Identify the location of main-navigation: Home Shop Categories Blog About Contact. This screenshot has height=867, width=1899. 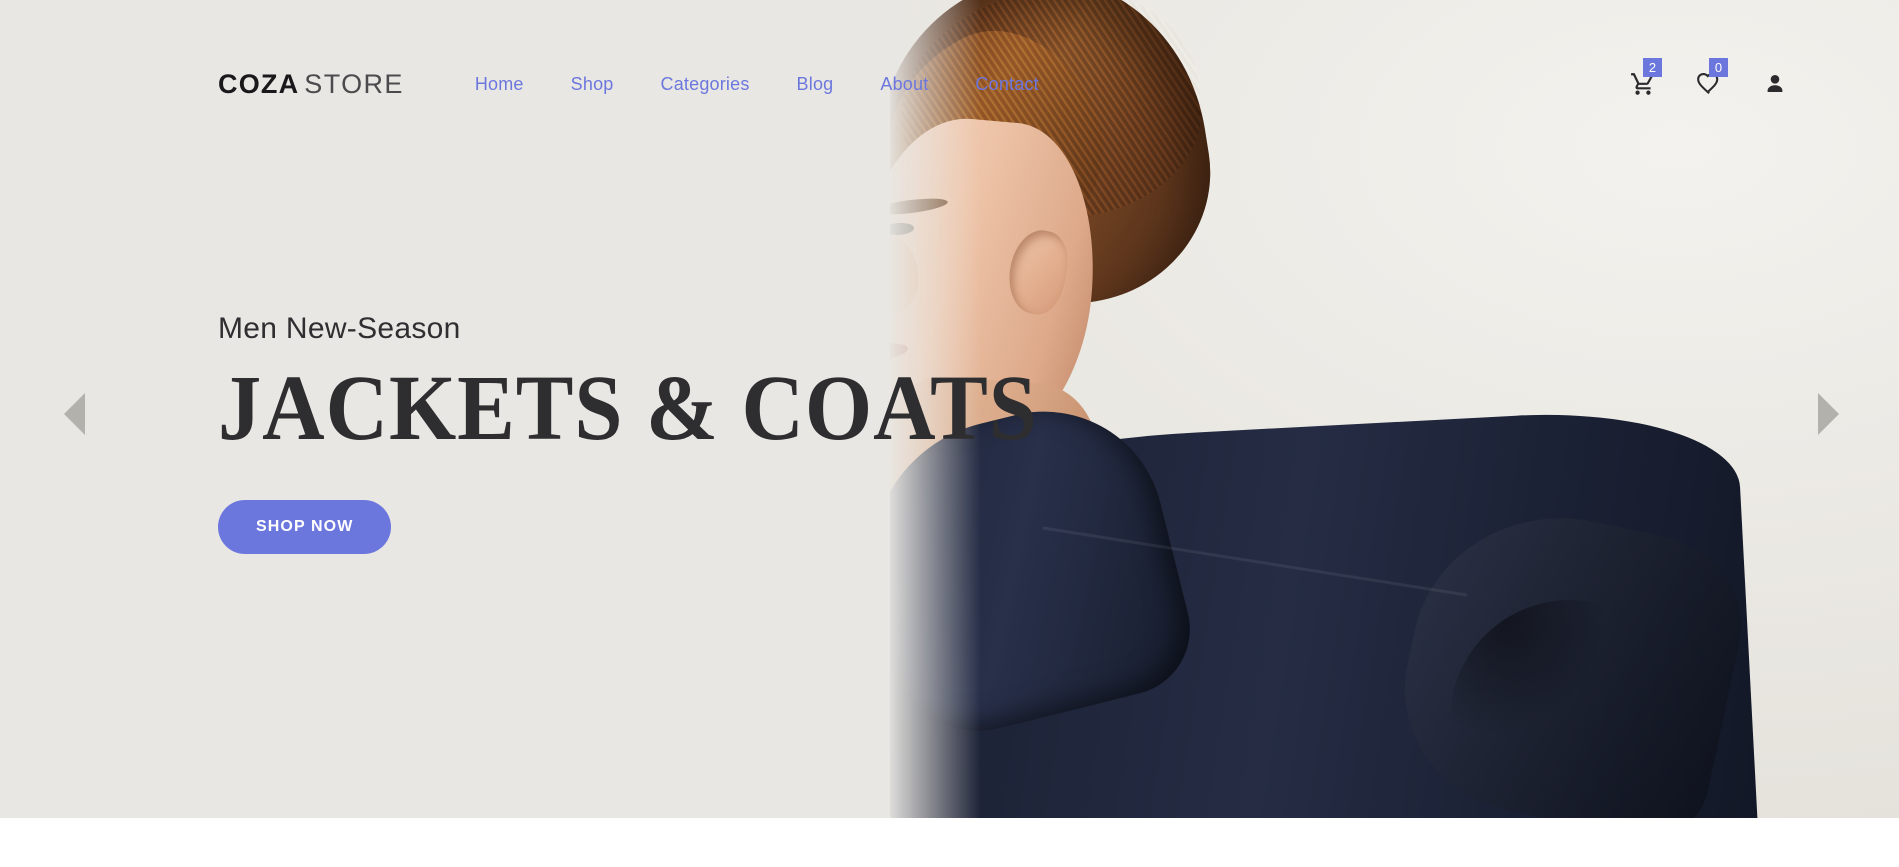
(757, 84).